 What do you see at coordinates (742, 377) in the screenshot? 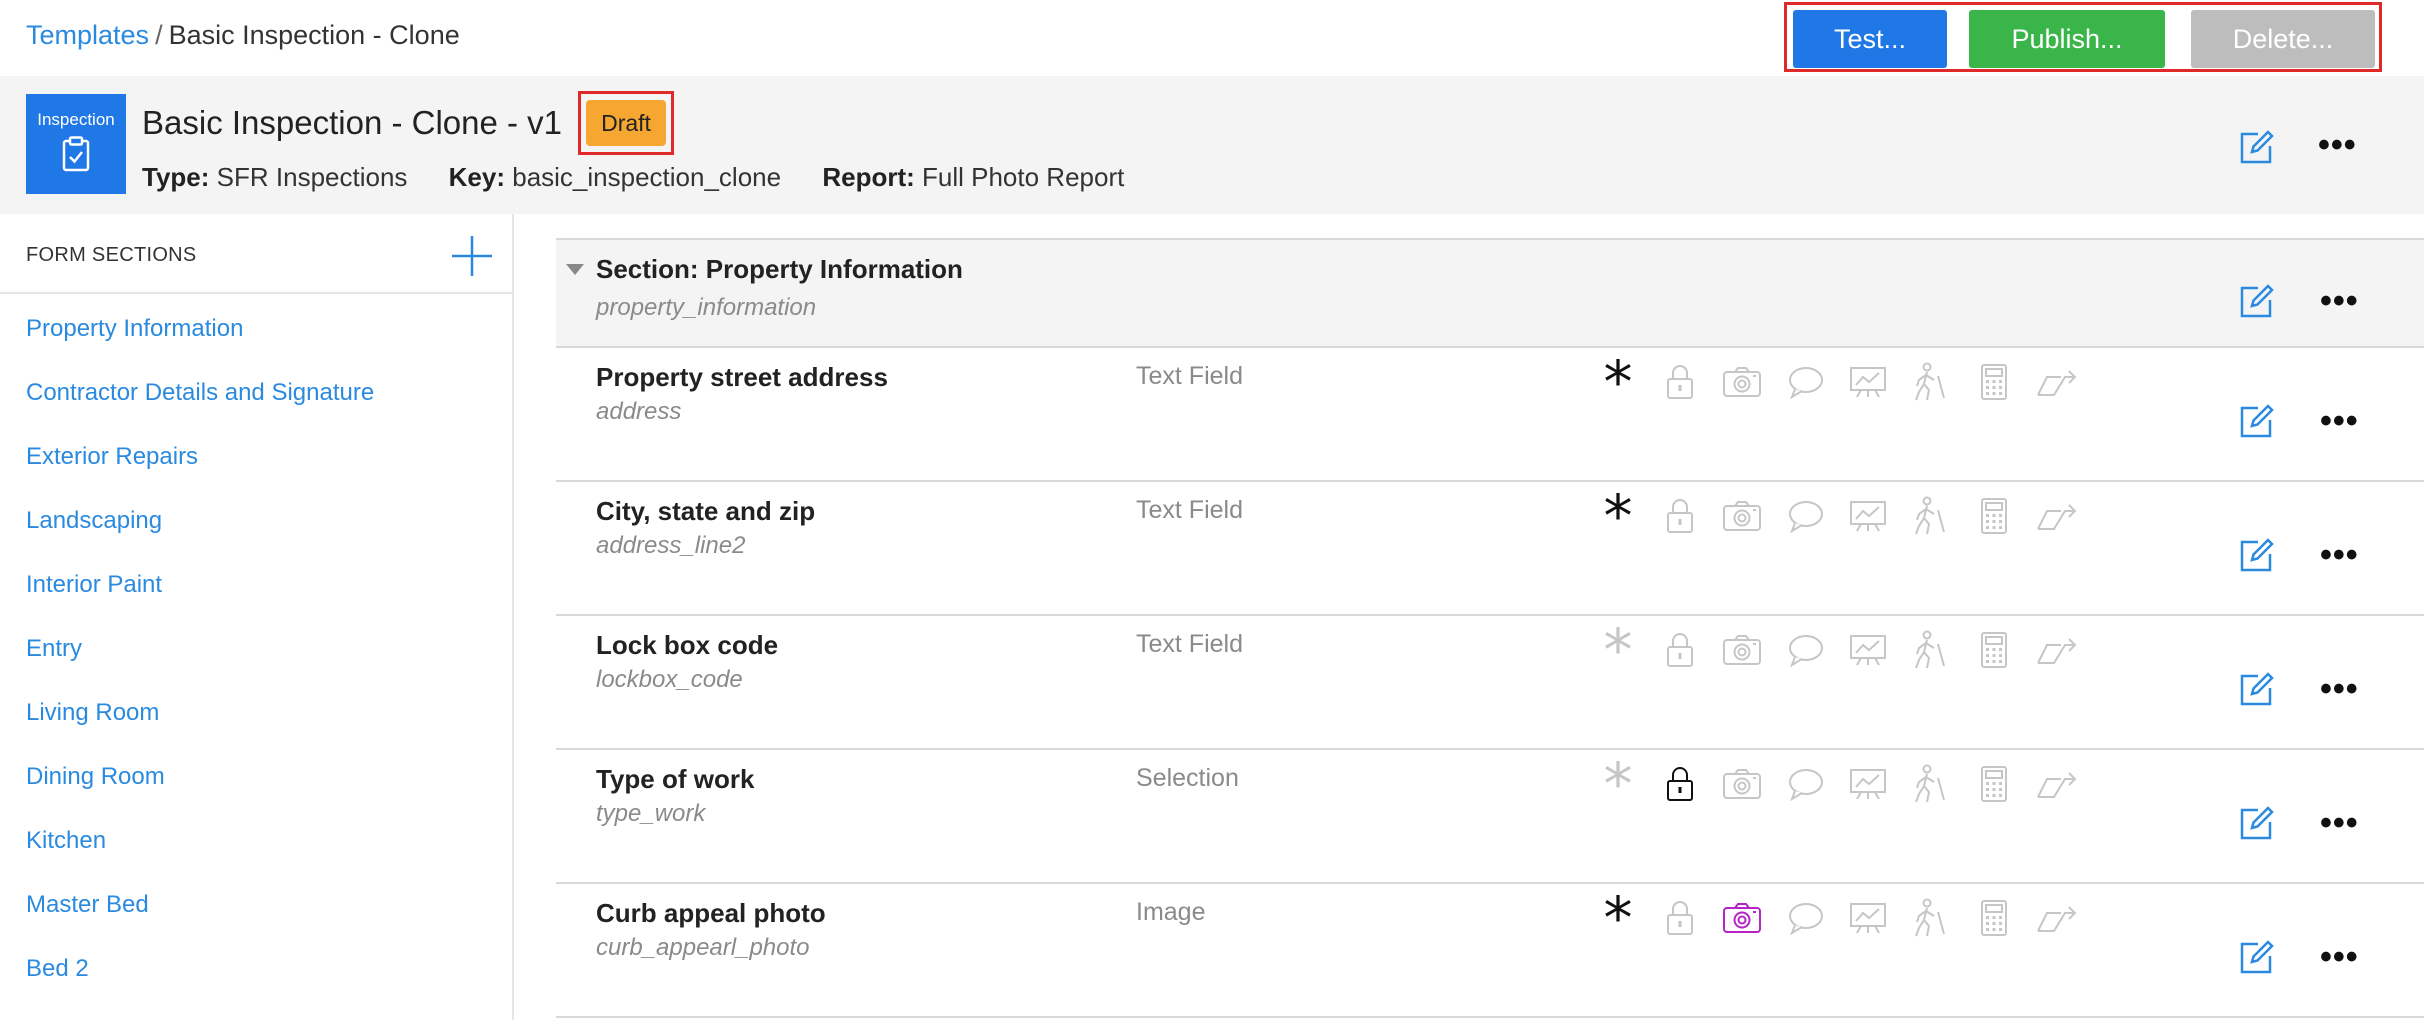
I see `field-name: Property street address` at bounding box center [742, 377].